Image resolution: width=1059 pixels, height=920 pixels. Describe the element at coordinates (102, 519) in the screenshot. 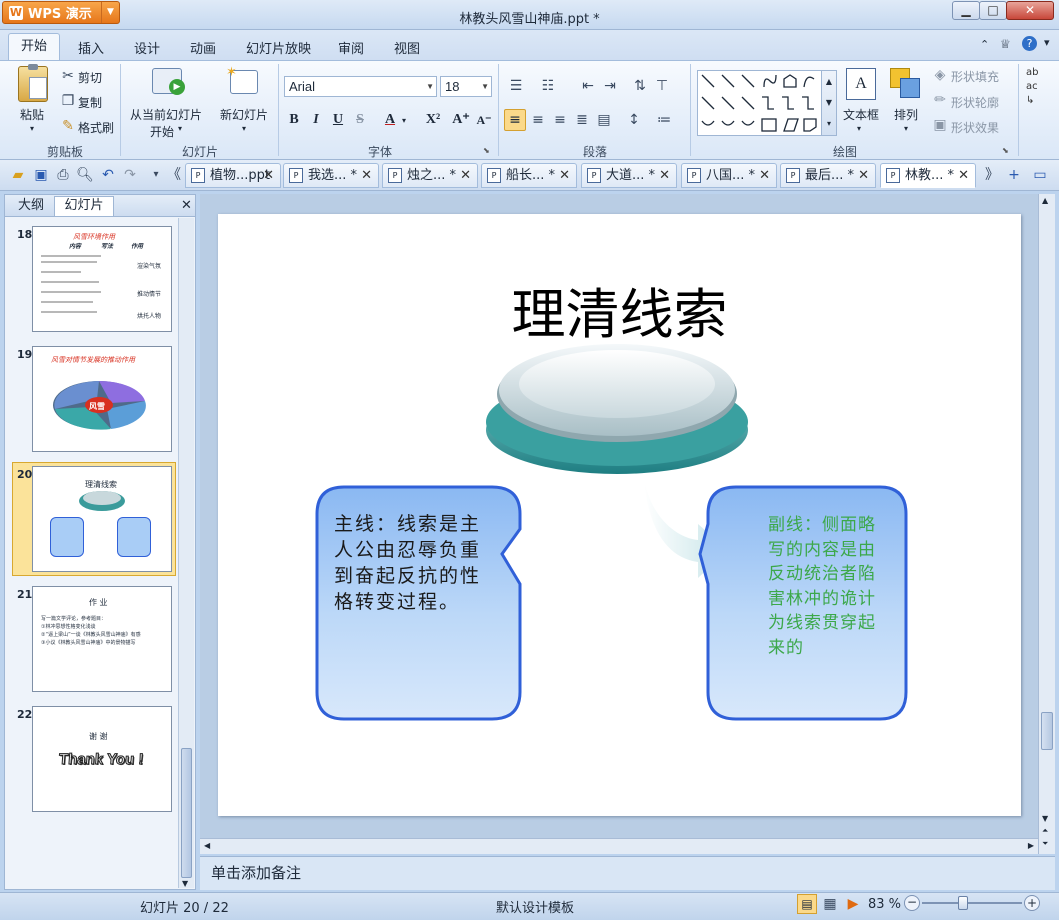

I see `slide-thumbnail-20: 理清线索` at that location.